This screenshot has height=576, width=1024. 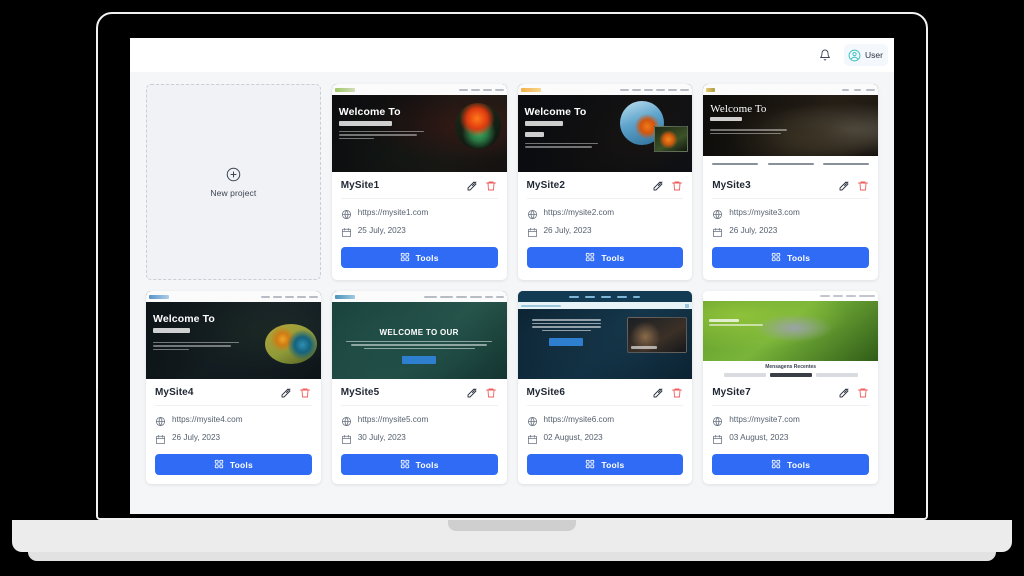 I want to click on thumb-hero, so click(x=790, y=331).